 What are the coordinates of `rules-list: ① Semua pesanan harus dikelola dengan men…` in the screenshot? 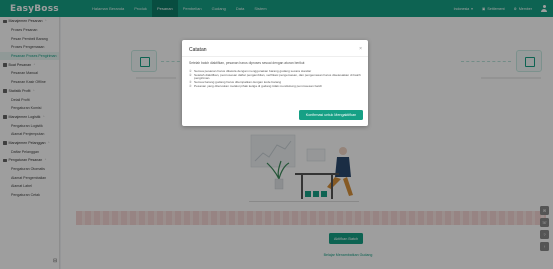 It's located at (276, 79).